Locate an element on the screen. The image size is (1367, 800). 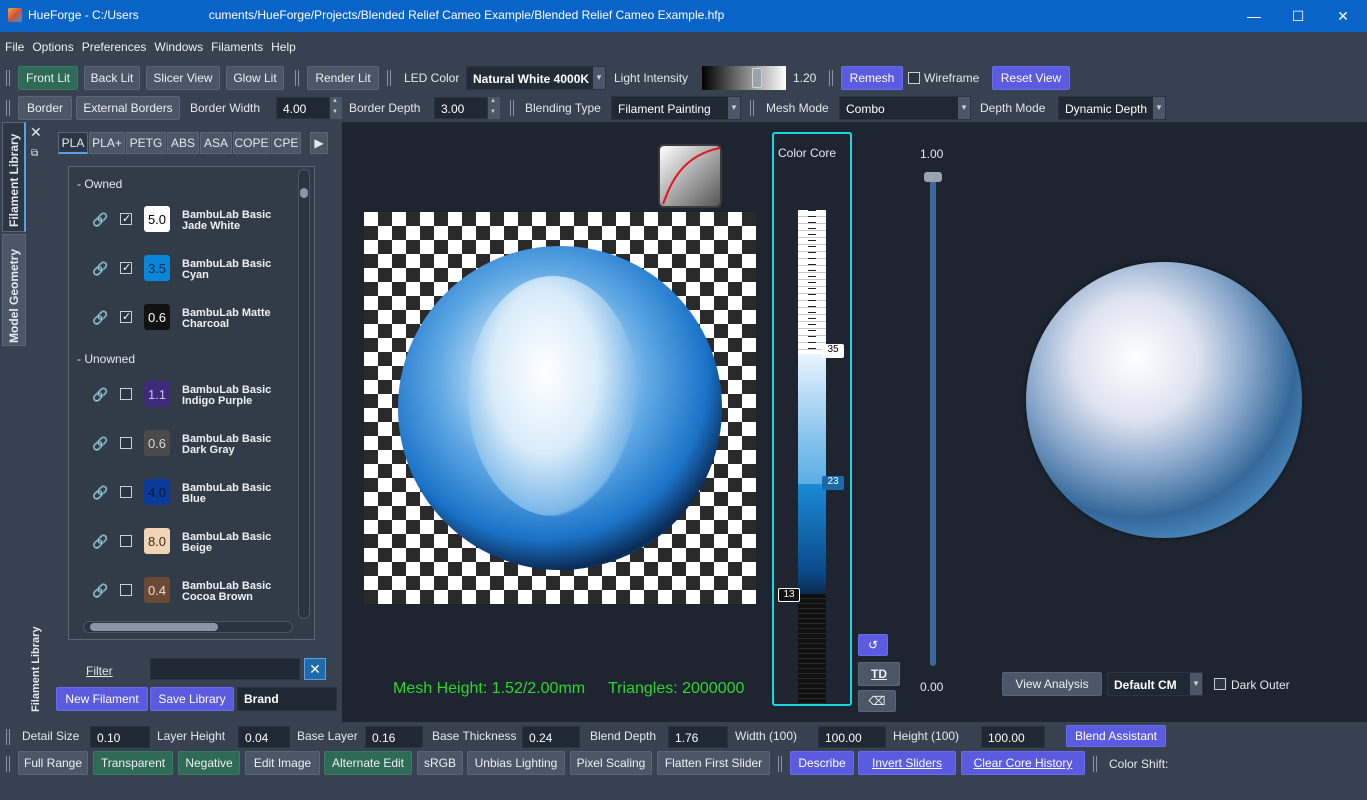
unbias-lighting-button: Unbias Lighting is located at coordinates (516, 763).